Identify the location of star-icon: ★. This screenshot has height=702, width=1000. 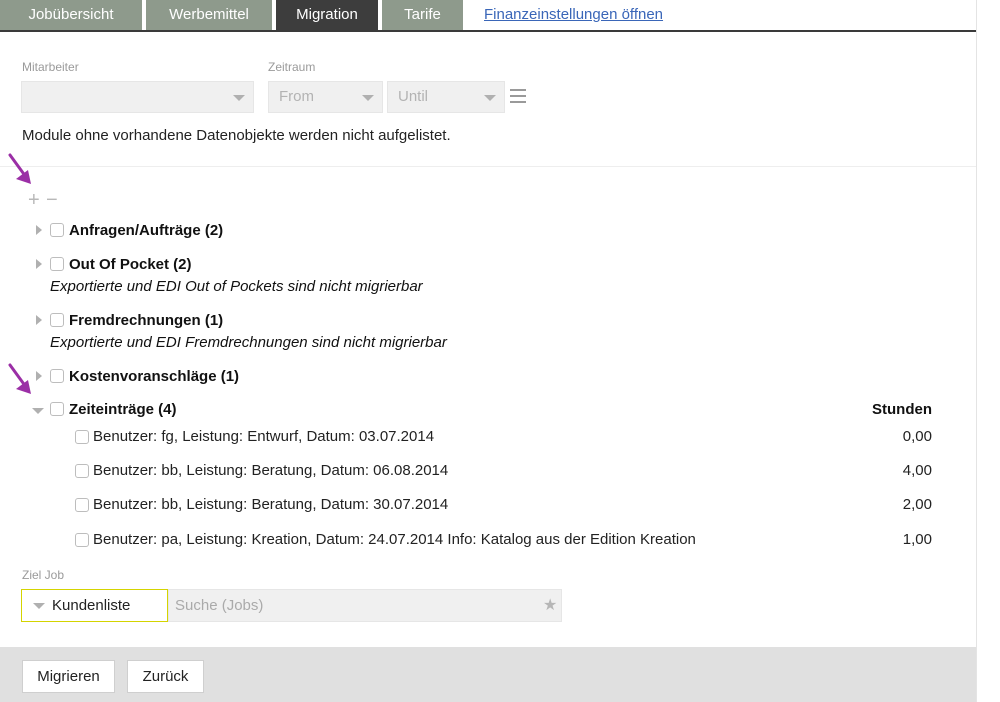
(550, 605).